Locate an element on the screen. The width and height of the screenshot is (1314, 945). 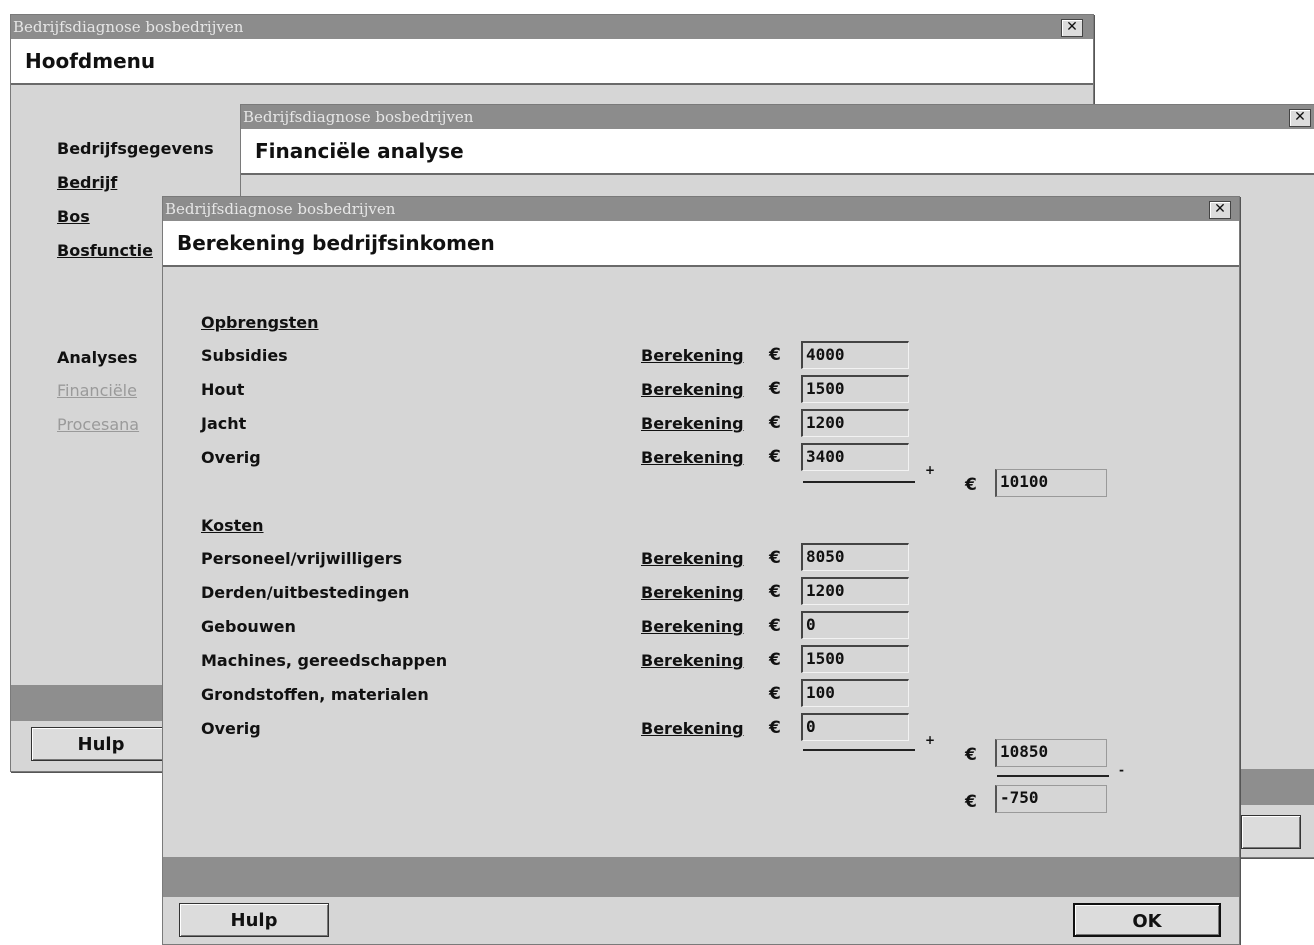
revenue-calc-link-jacht: Berekening is located at coordinates (692, 423).